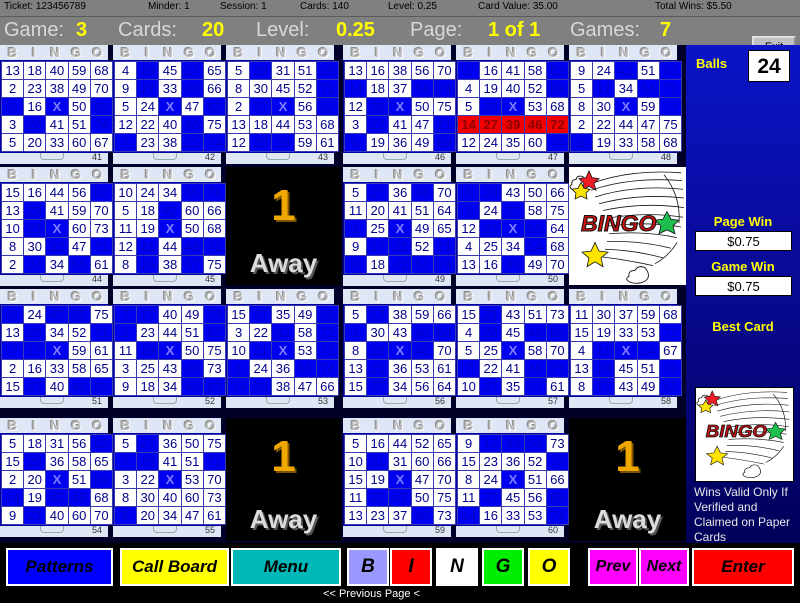 This screenshot has width=800, height=603. I want to click on card-cell-daubed: 28, so click(491, 106).